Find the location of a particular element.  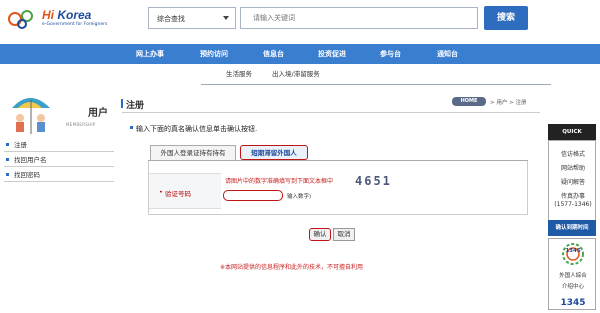

captcha-hint: 请图片中的数字准确填写到下面文本框中 is located at coordinates (279, 181).